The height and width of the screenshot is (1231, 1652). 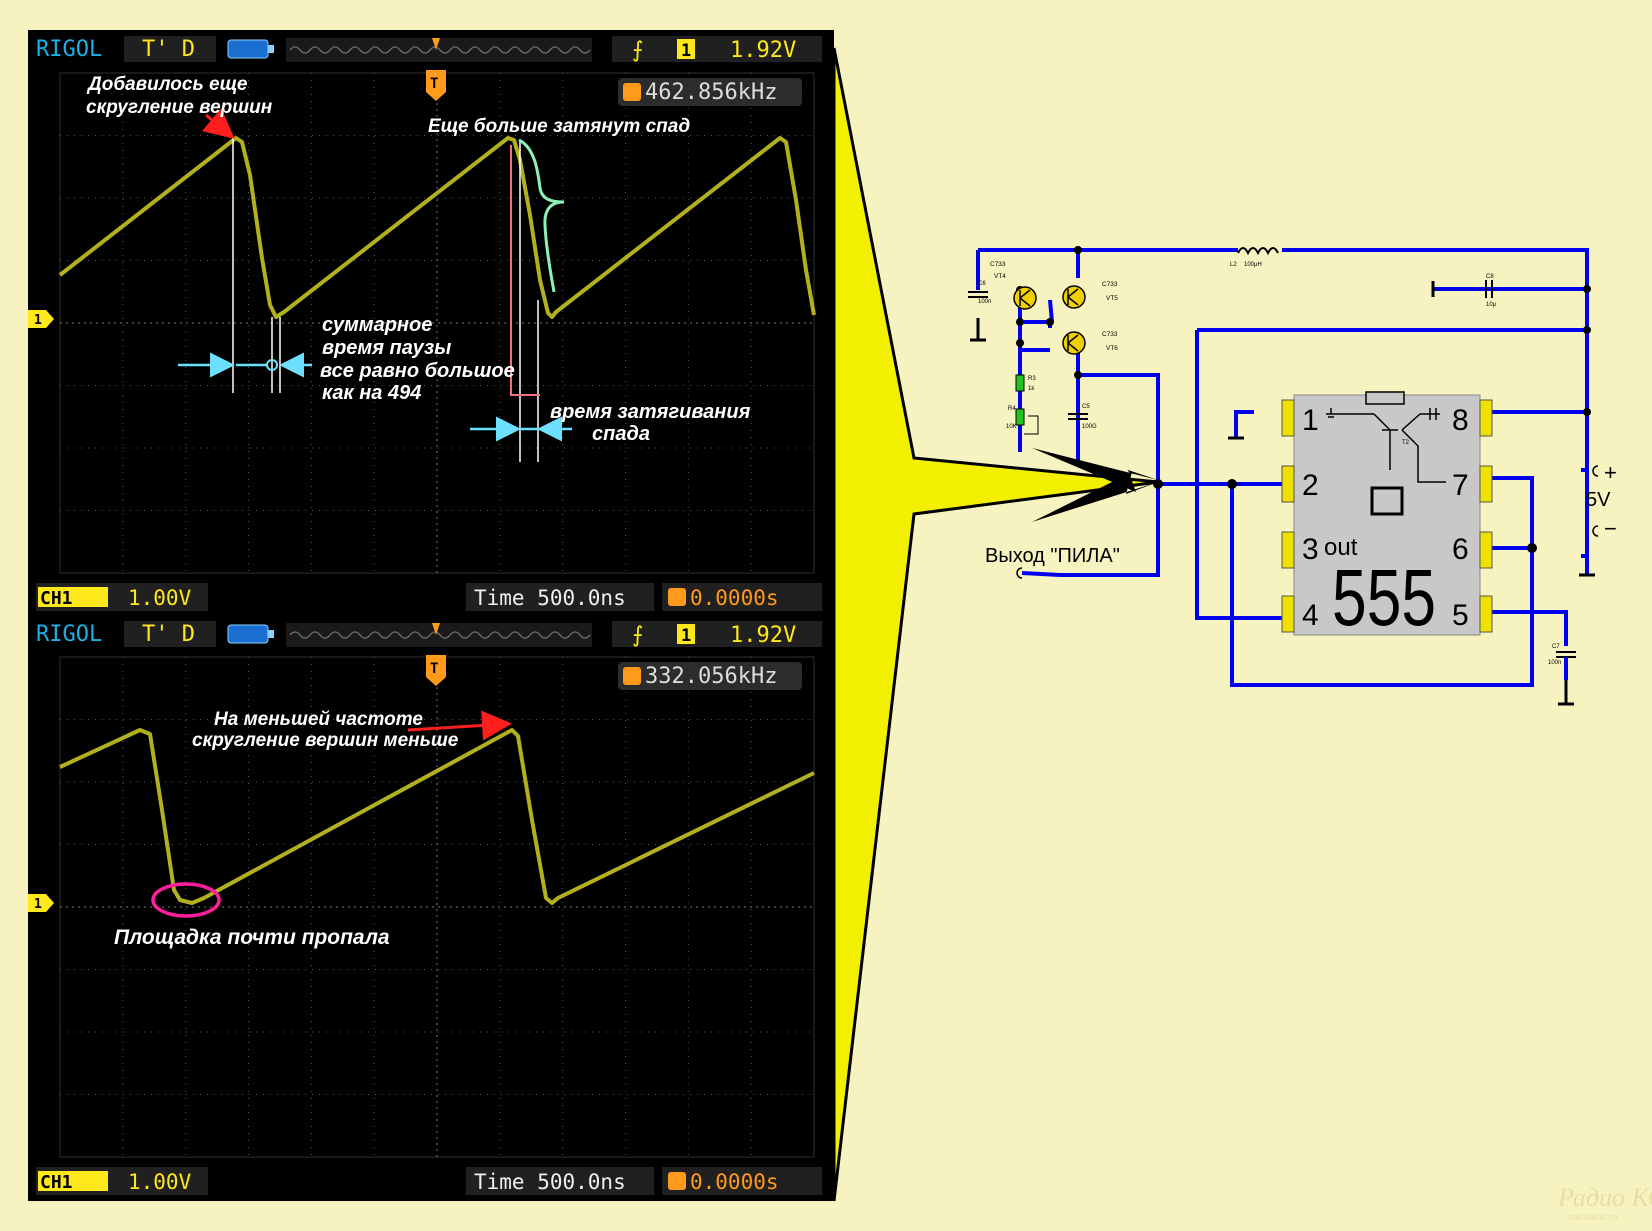 I want to click on annotation-lowfreq-2: скругление вершин меньше, so click(x=325, y=740).